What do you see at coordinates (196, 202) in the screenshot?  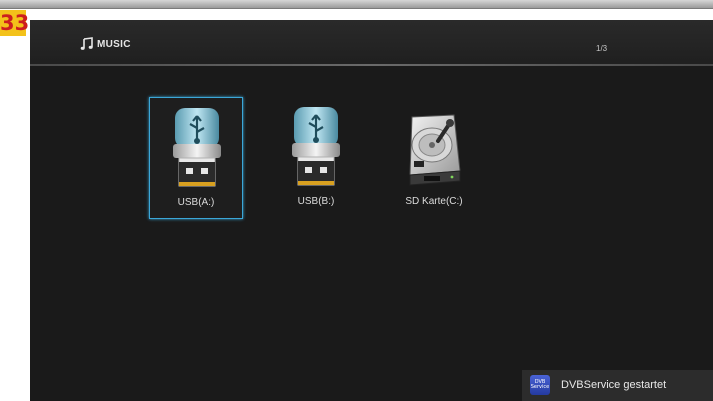 I see `device-label: USB(A:)` at bounding box center [196, 202].